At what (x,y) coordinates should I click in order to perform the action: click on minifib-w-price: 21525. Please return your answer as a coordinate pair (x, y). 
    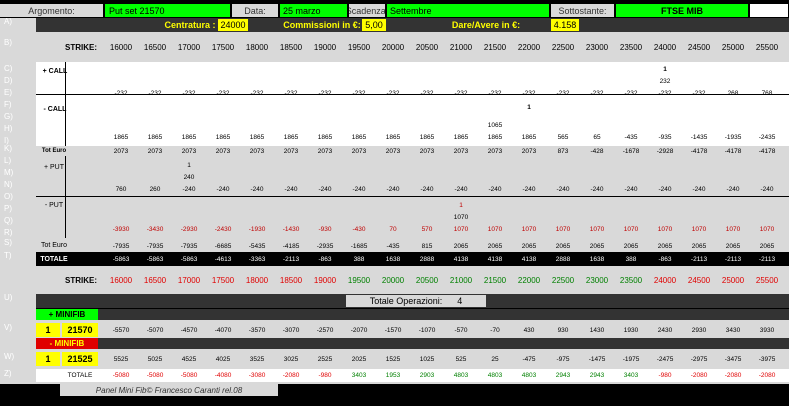
    Looking at the image, I should click on (80, 359).